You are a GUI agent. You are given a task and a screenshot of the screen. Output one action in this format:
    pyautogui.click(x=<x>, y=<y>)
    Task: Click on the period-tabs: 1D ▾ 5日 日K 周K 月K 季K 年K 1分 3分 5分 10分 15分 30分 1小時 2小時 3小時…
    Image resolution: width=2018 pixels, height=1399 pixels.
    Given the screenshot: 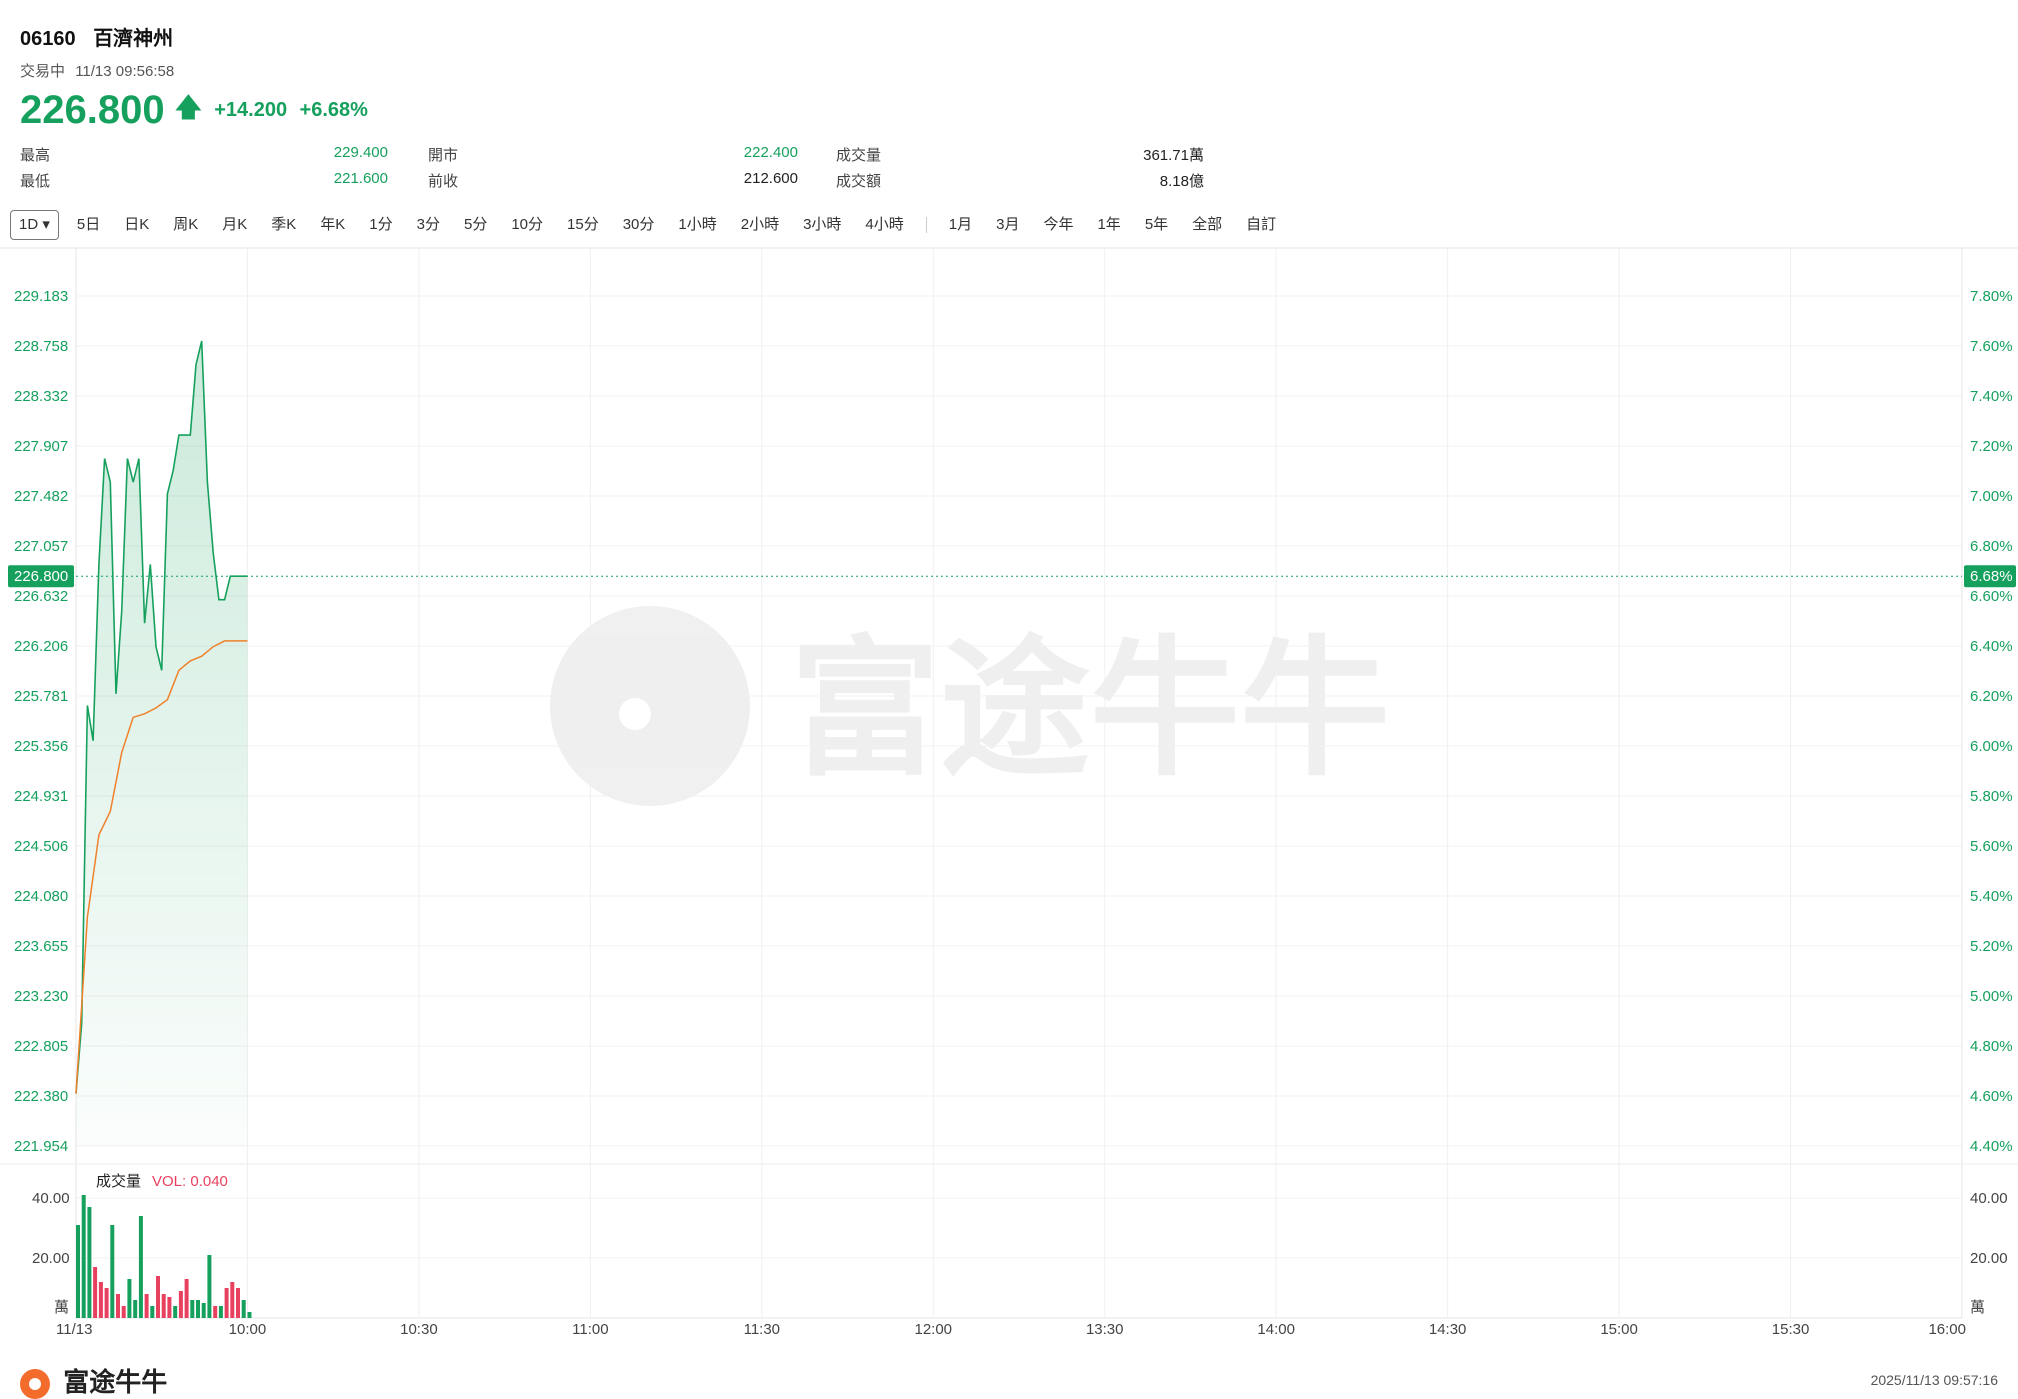 What is the action you would take?
    pyautogui.click(x=649, y=225)
    